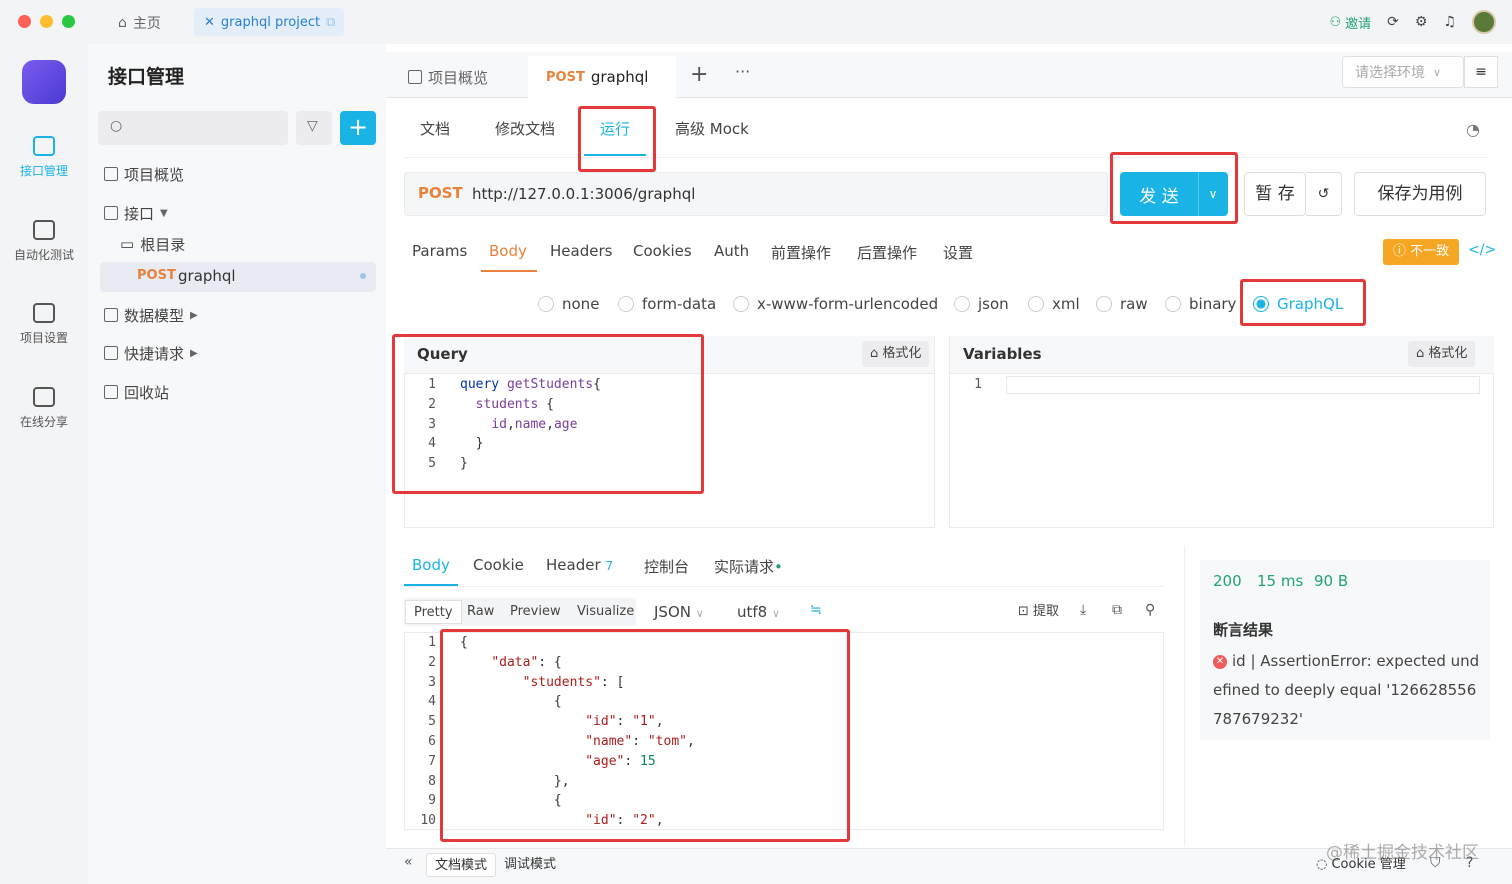 The height and width of the screenshot is (884, 1512). What do you see at coordinates (1275, 194) in the screenshot?
I see `save-draft-button: 暂 存` at bounding box center [1275, 194].